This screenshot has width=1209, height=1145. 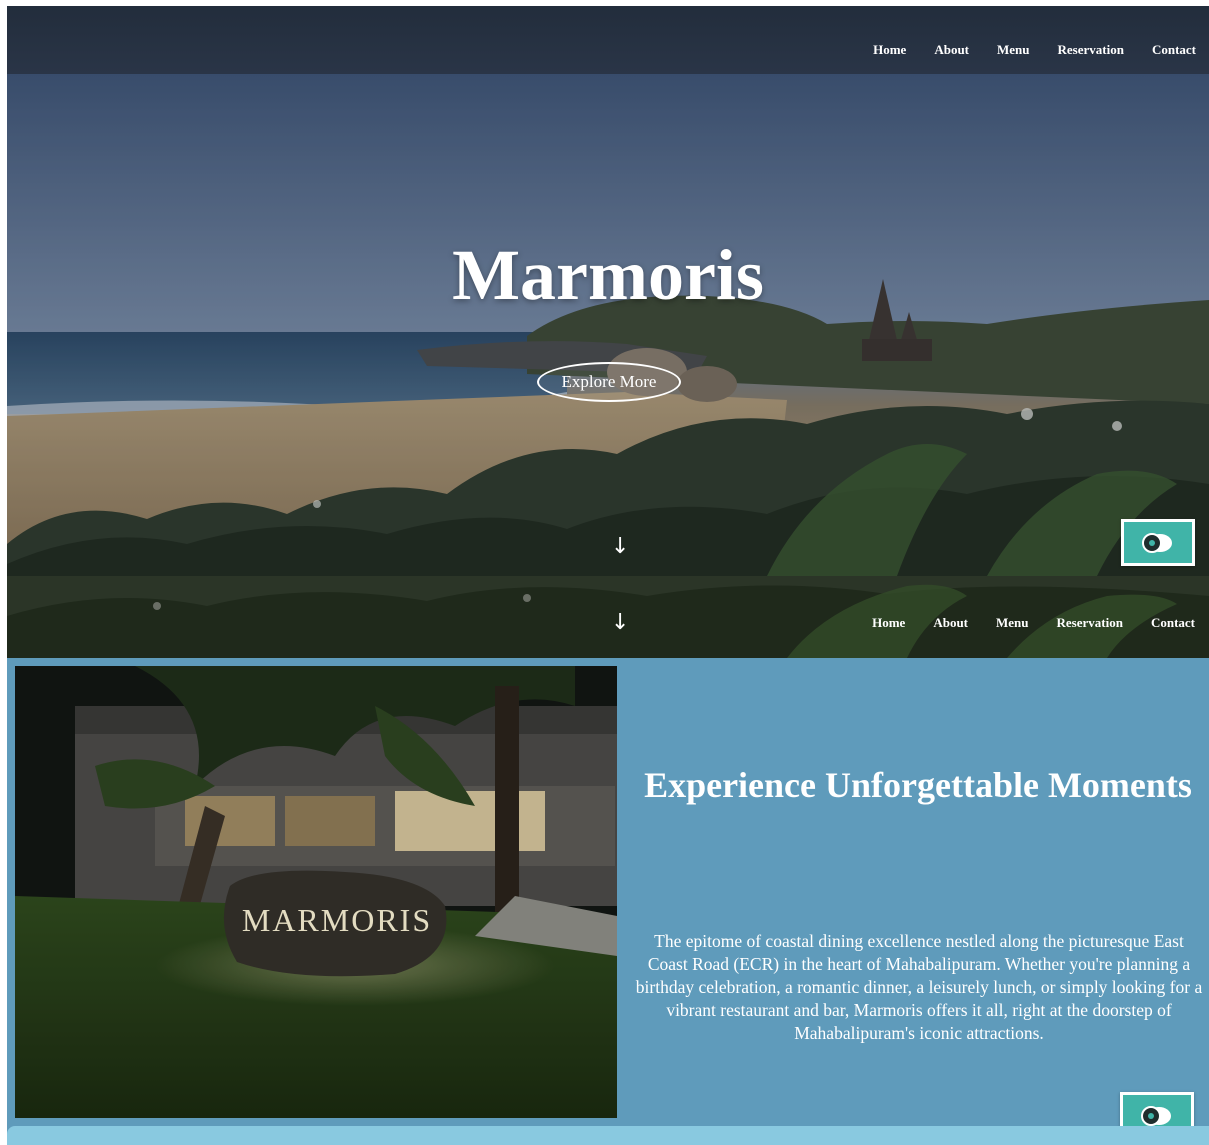 What do you see at coordinates (608, 1135) in the screenshot?
I see `next-section-edge` at bounding box center [608, 1135].